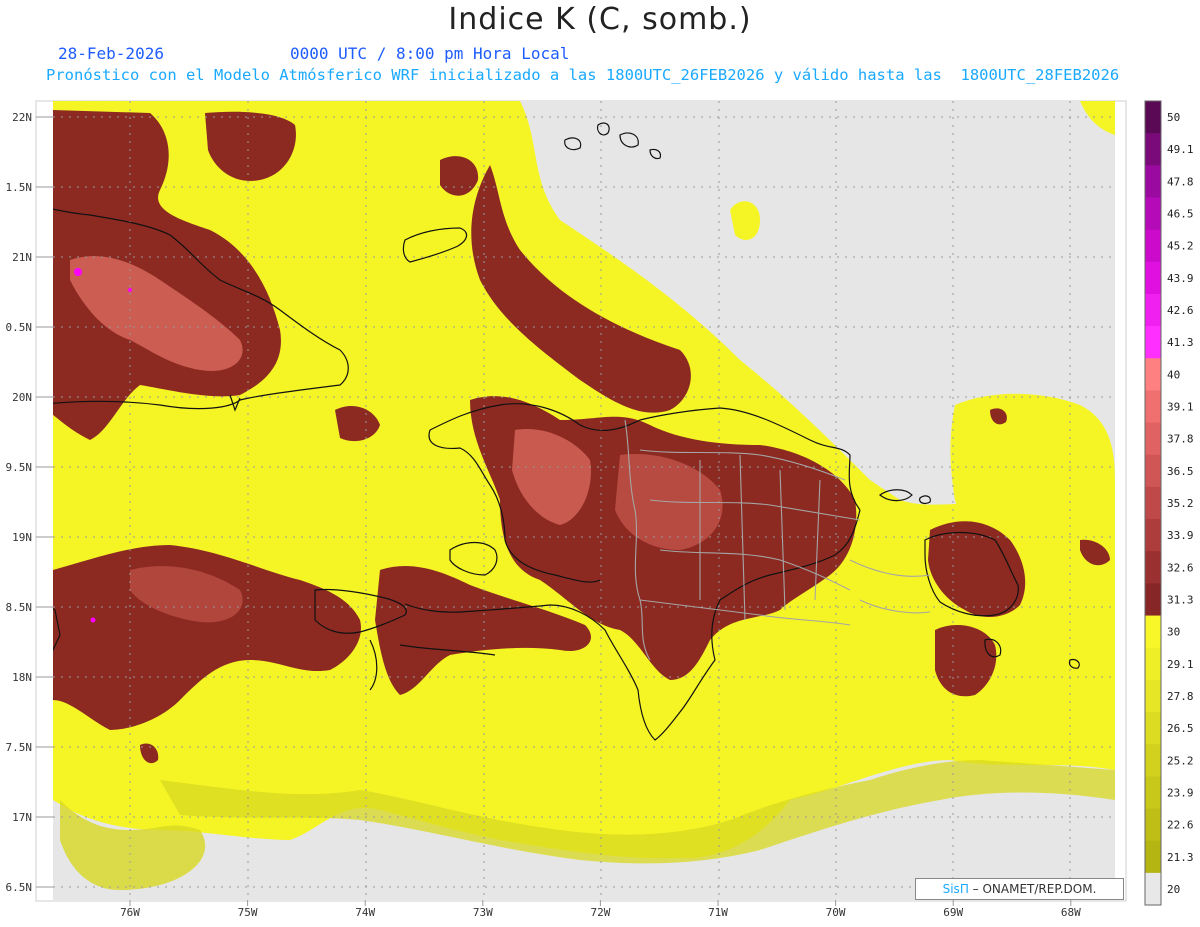  What do you see at coordinates (1180, 503) in the screenshot?
I see `colorbar-label: 35.2` at bounding box center [1180, 503].